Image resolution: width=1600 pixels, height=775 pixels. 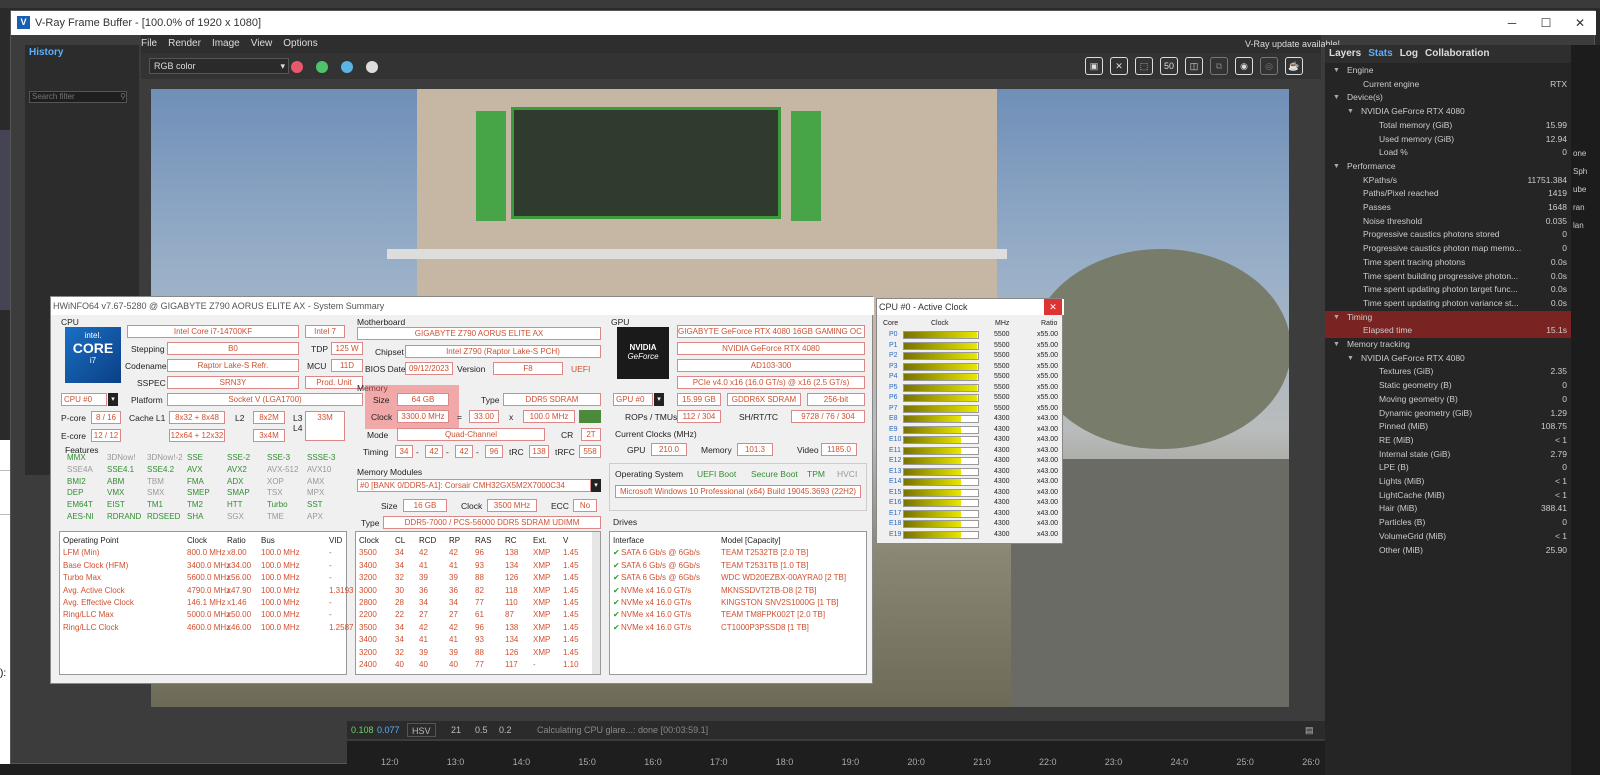 I want to click on menu-image: Image, so click(x=226, y=43).